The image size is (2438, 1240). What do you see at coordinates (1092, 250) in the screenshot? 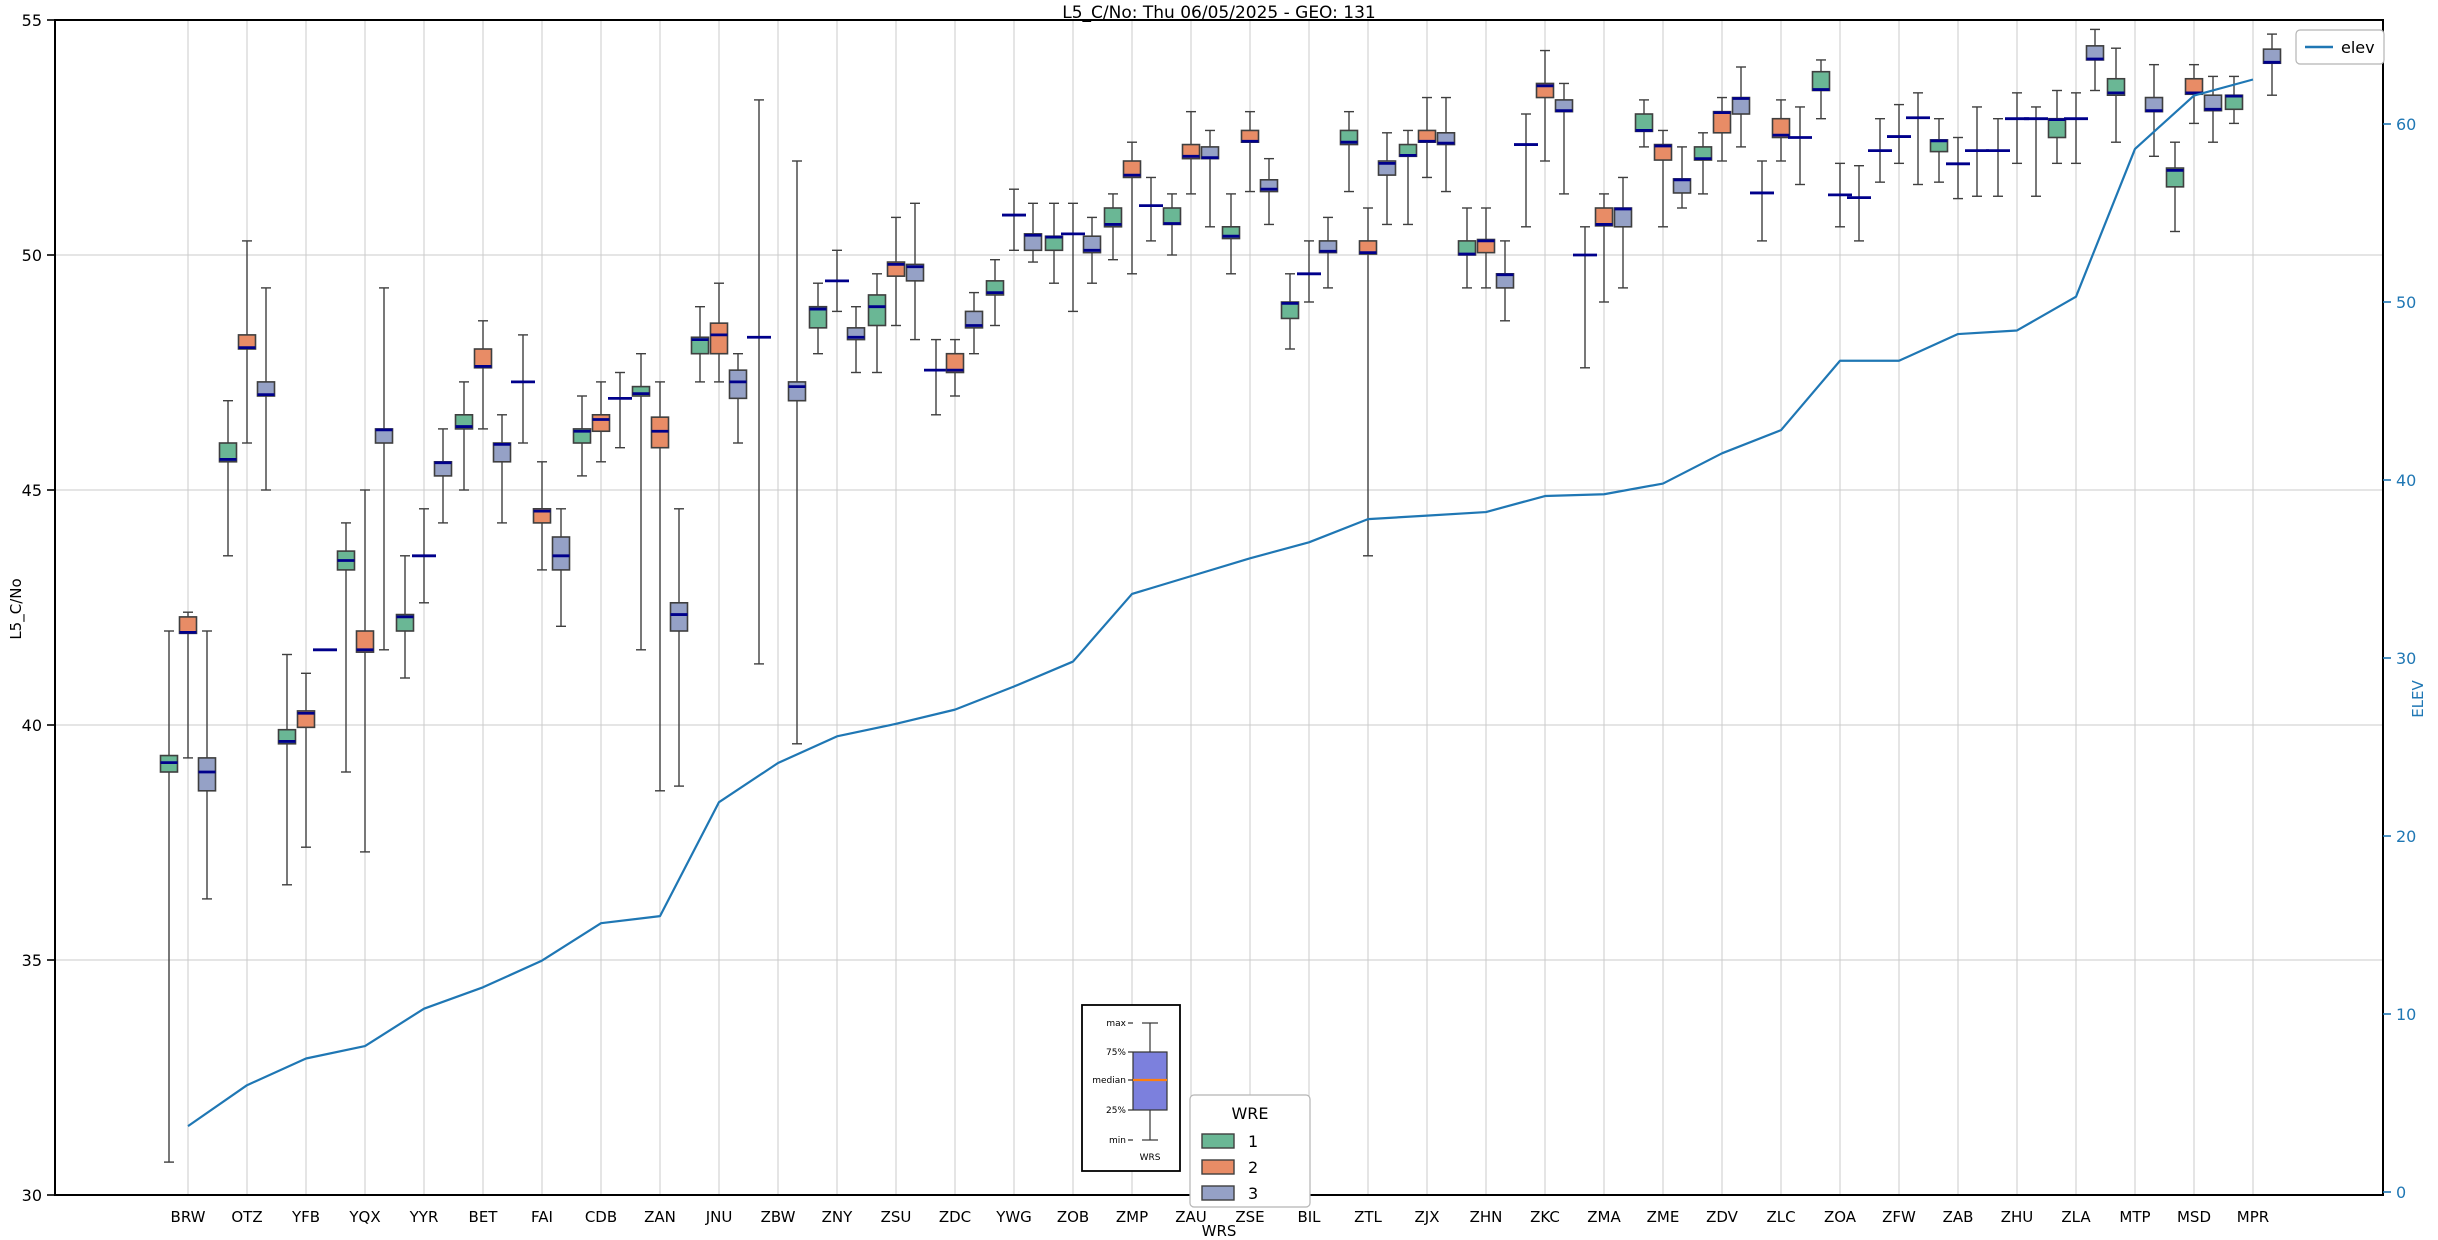
I see `box-ZOB-wre3` at bounding box center [1092, 250].